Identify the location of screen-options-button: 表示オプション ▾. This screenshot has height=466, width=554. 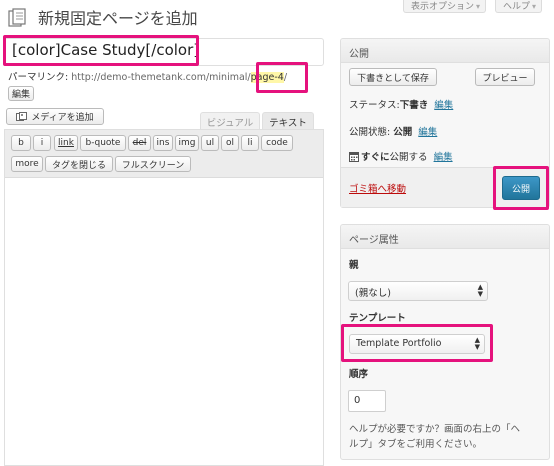
(445, 6).